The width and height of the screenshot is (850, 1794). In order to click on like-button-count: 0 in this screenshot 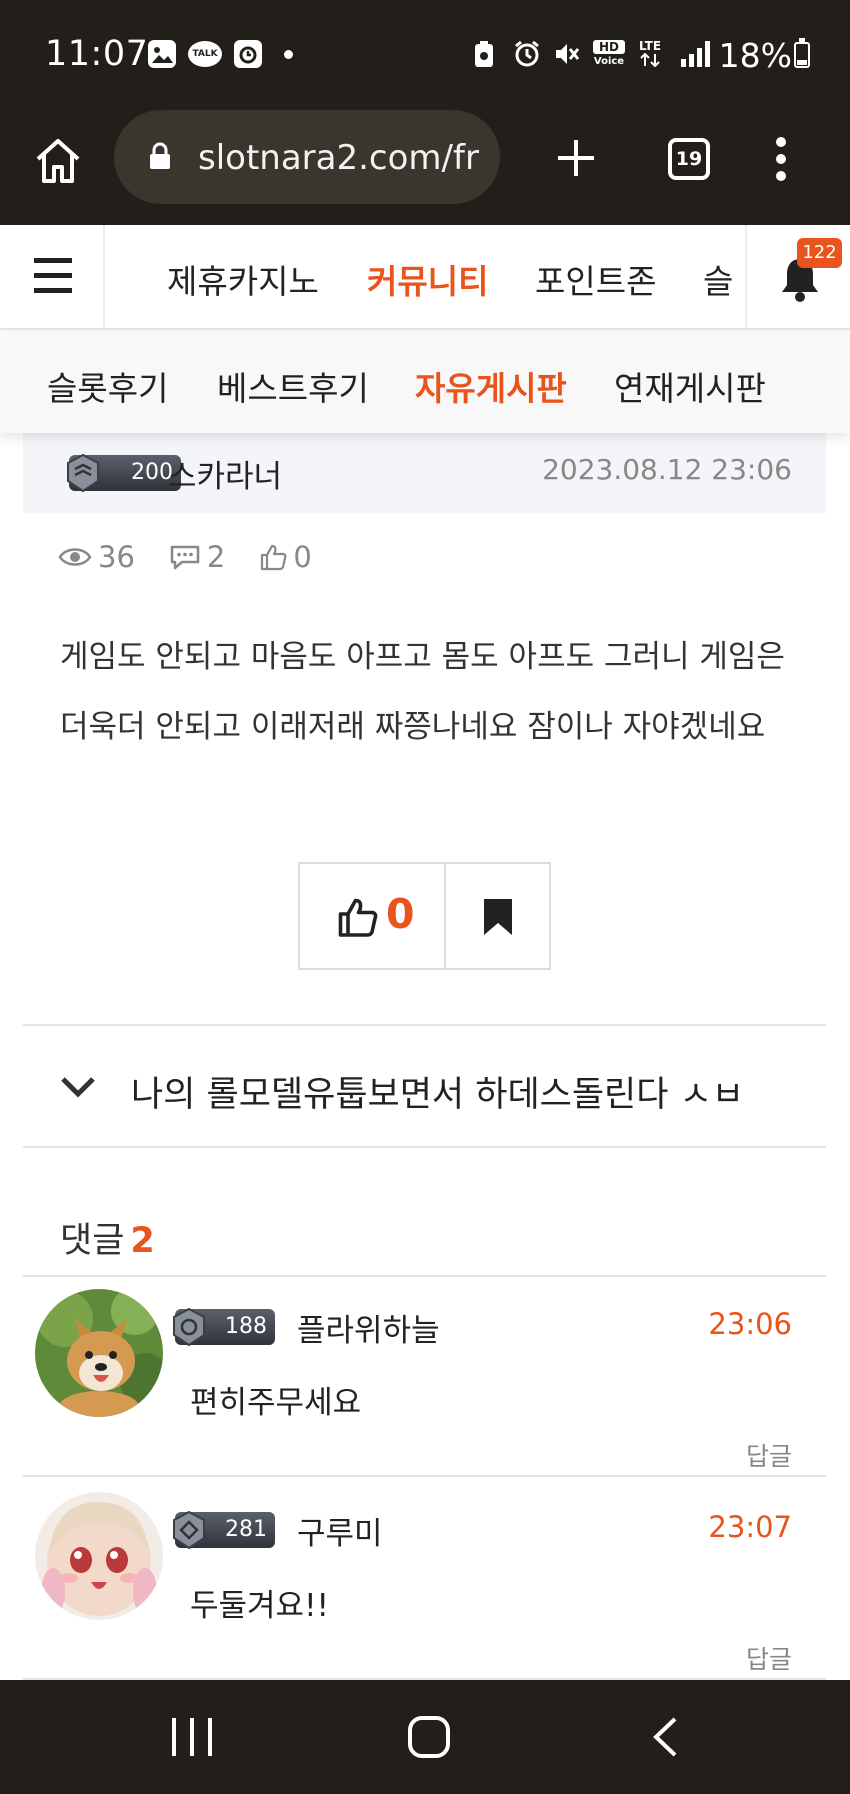, I will do `click(400, 914)`.